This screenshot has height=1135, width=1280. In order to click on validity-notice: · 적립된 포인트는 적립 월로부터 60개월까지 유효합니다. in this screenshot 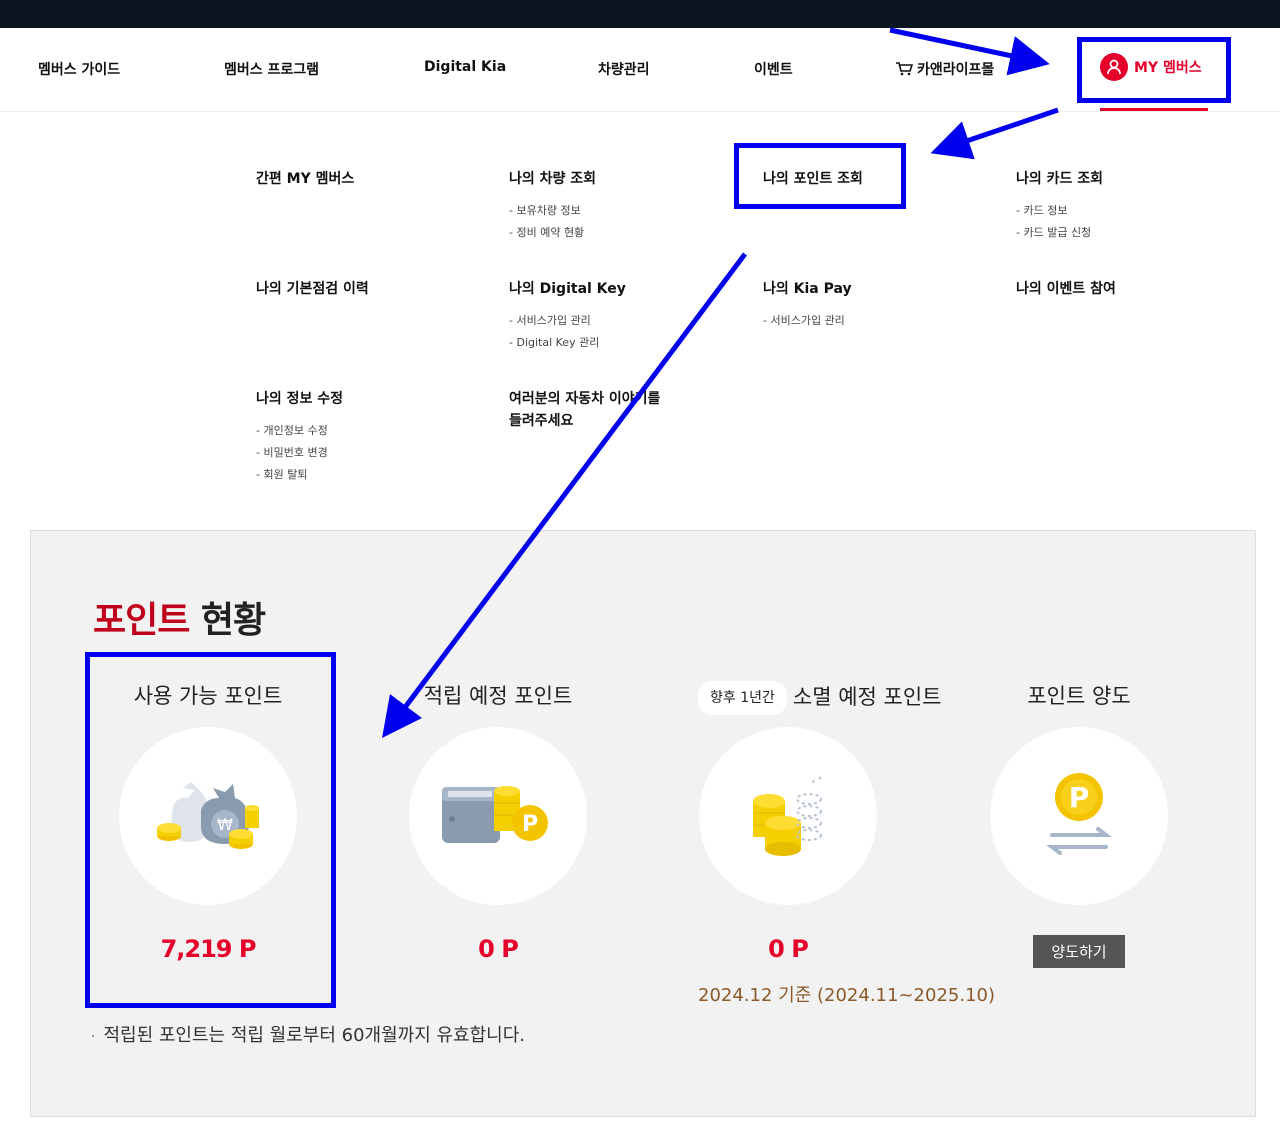, I will do `click(308, 1034)`.